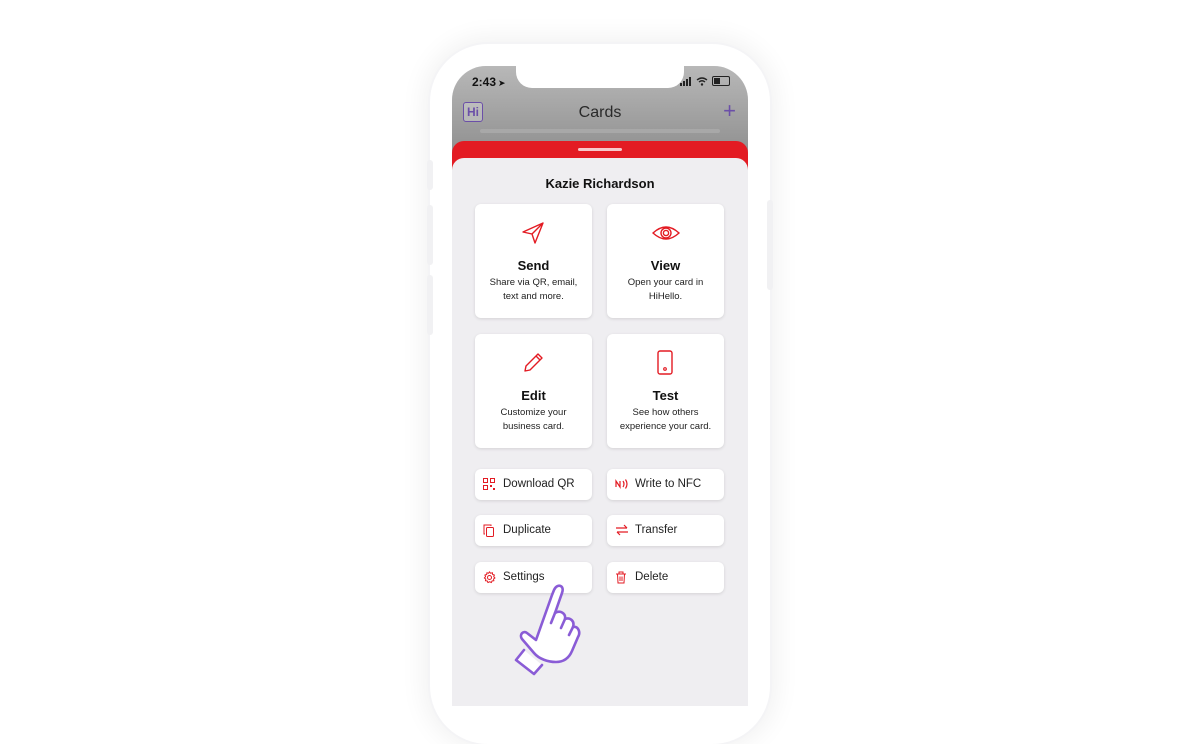 The width and height of the screenshot is (1200, 744). I want to click on sheet-grabber, so click(600, 149).